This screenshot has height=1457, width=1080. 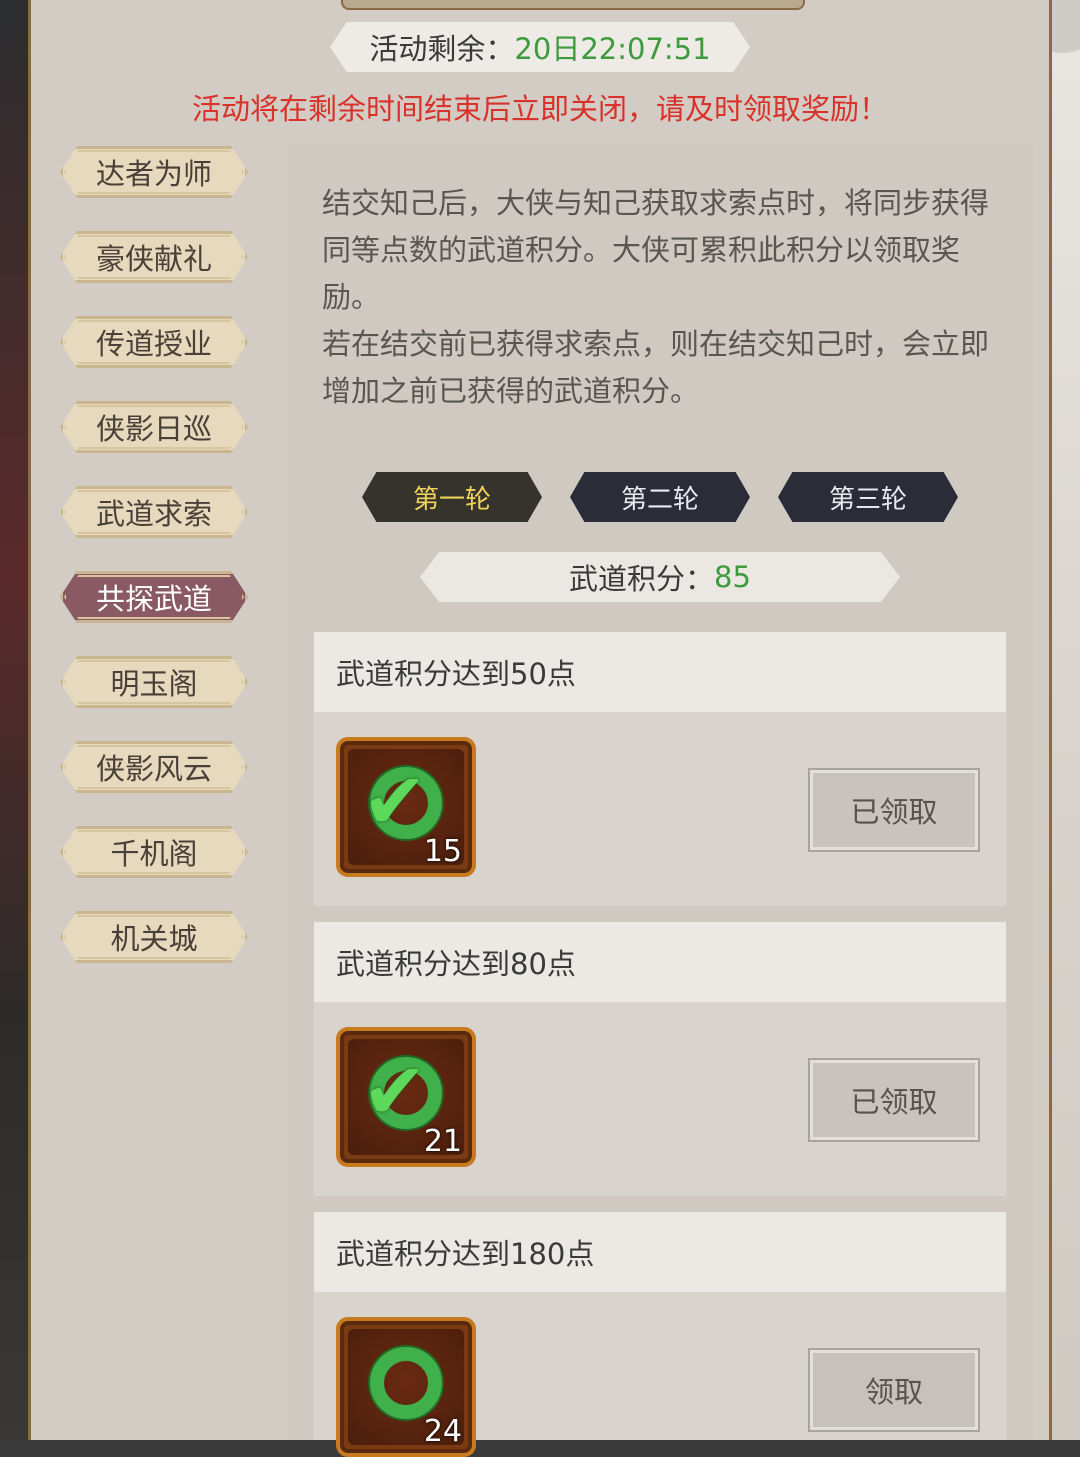 I want to click on reward-item-slot: ✔ 21, so click(x=406, y=1097).